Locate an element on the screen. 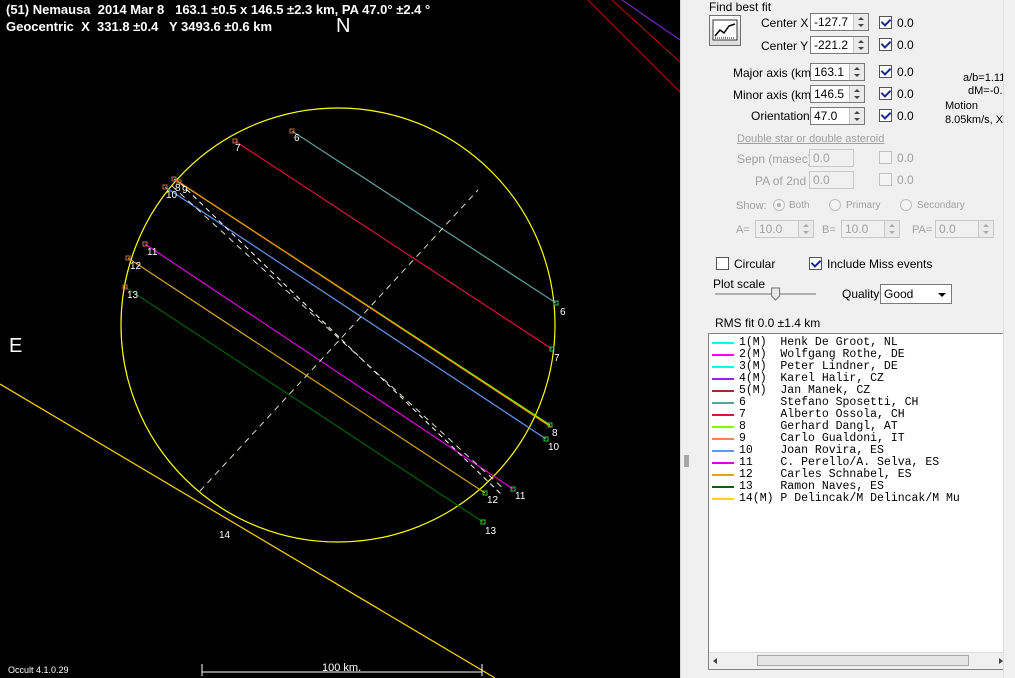 The width and height of the screenshot is (1015, 678). chord-label-13: 13 is located at coordinates (133, 295).